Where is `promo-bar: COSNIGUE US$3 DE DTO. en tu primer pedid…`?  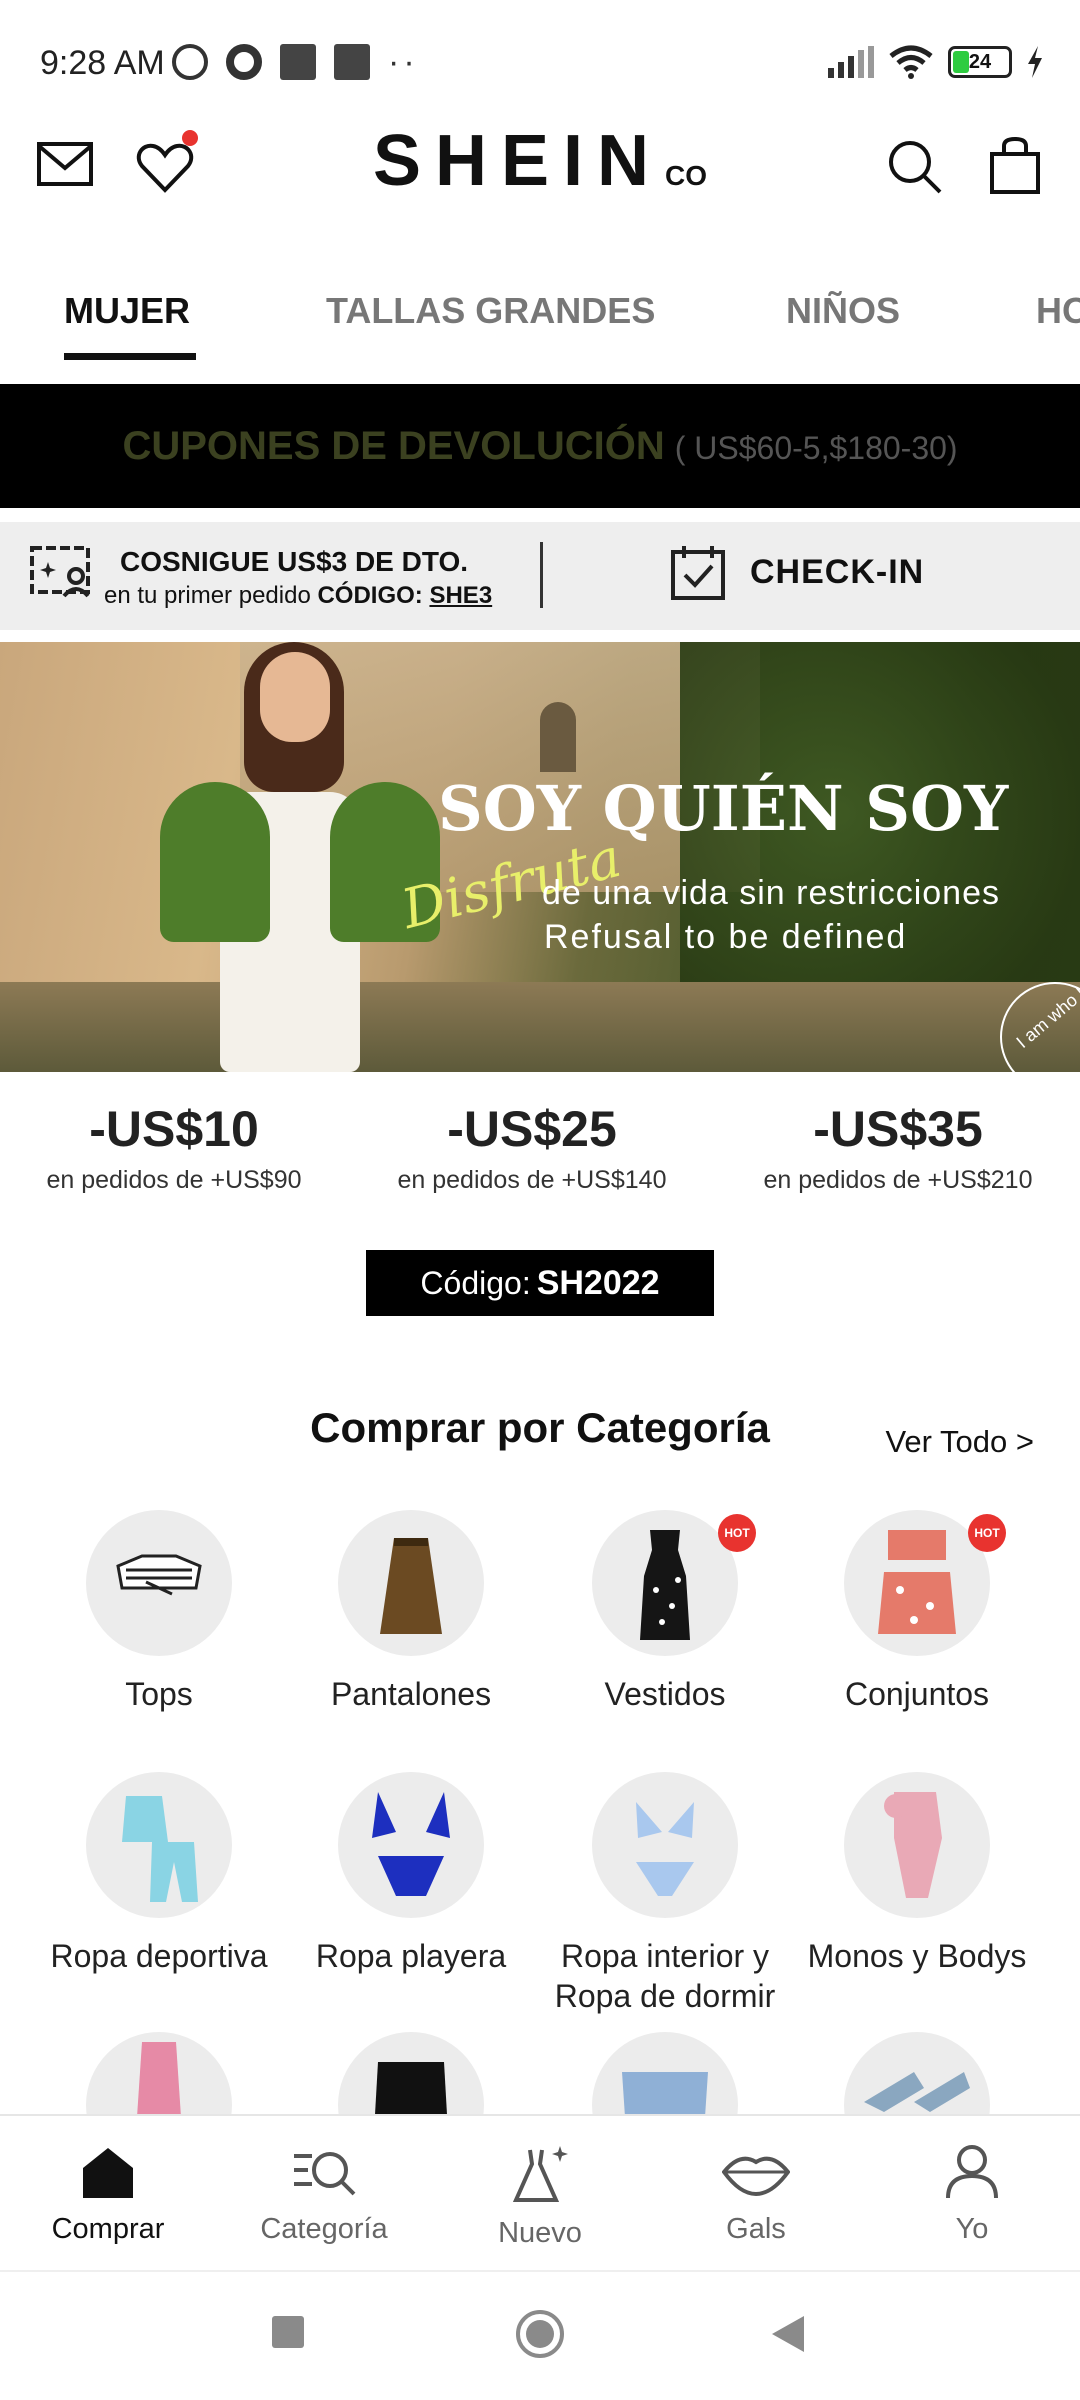 promo-bar: COSNIGUE US$3 DE DTO. en tu primer pedid… is located at coordinates (540, 576).